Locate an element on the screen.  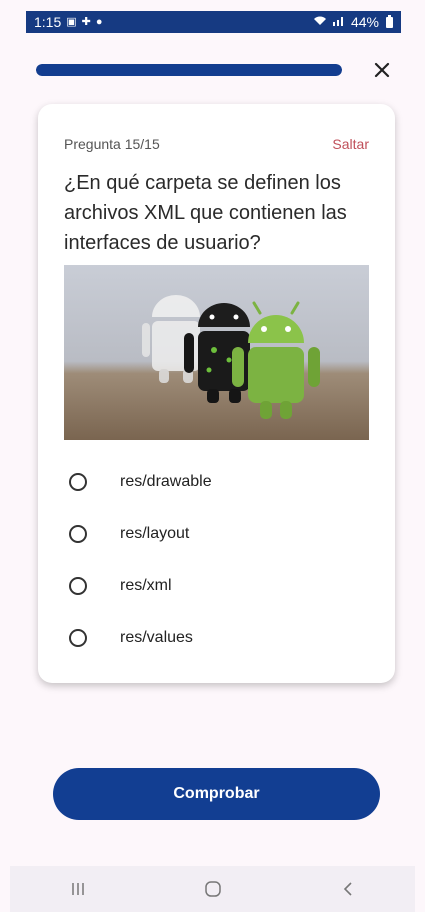
option-res-drawable: res/drawable is located at coordinates (216, 482).